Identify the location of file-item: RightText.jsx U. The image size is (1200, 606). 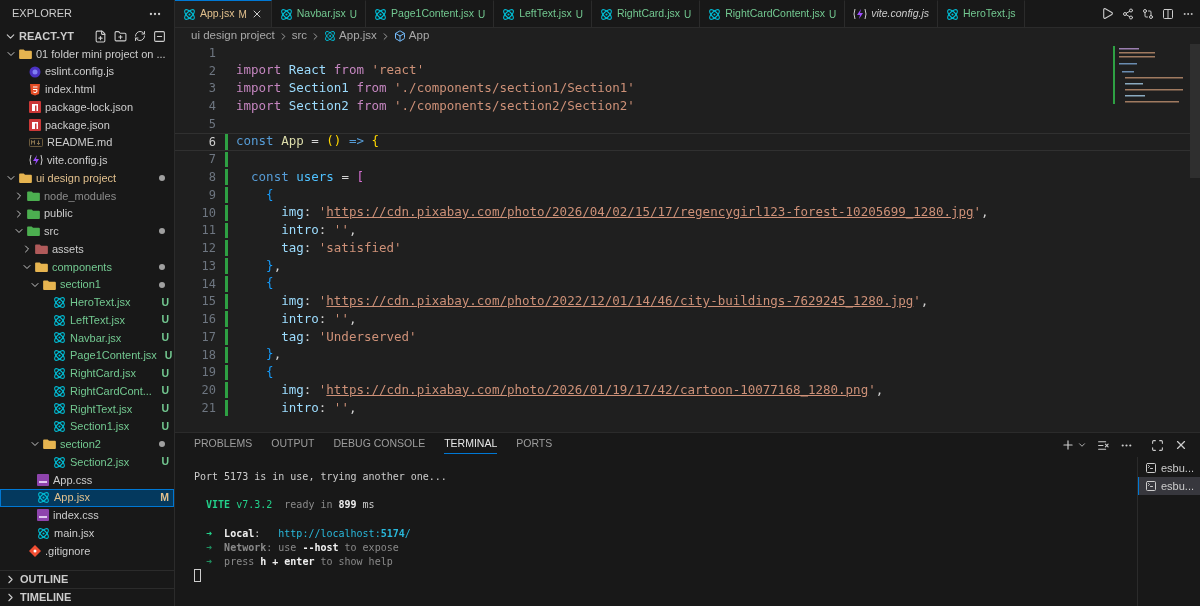
(87, 409).